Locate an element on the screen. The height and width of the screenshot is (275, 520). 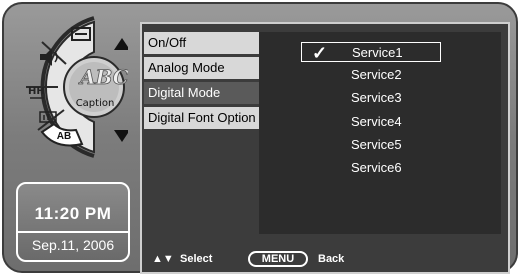
service-option-5: Service5 is located at coordinates (371, 145).